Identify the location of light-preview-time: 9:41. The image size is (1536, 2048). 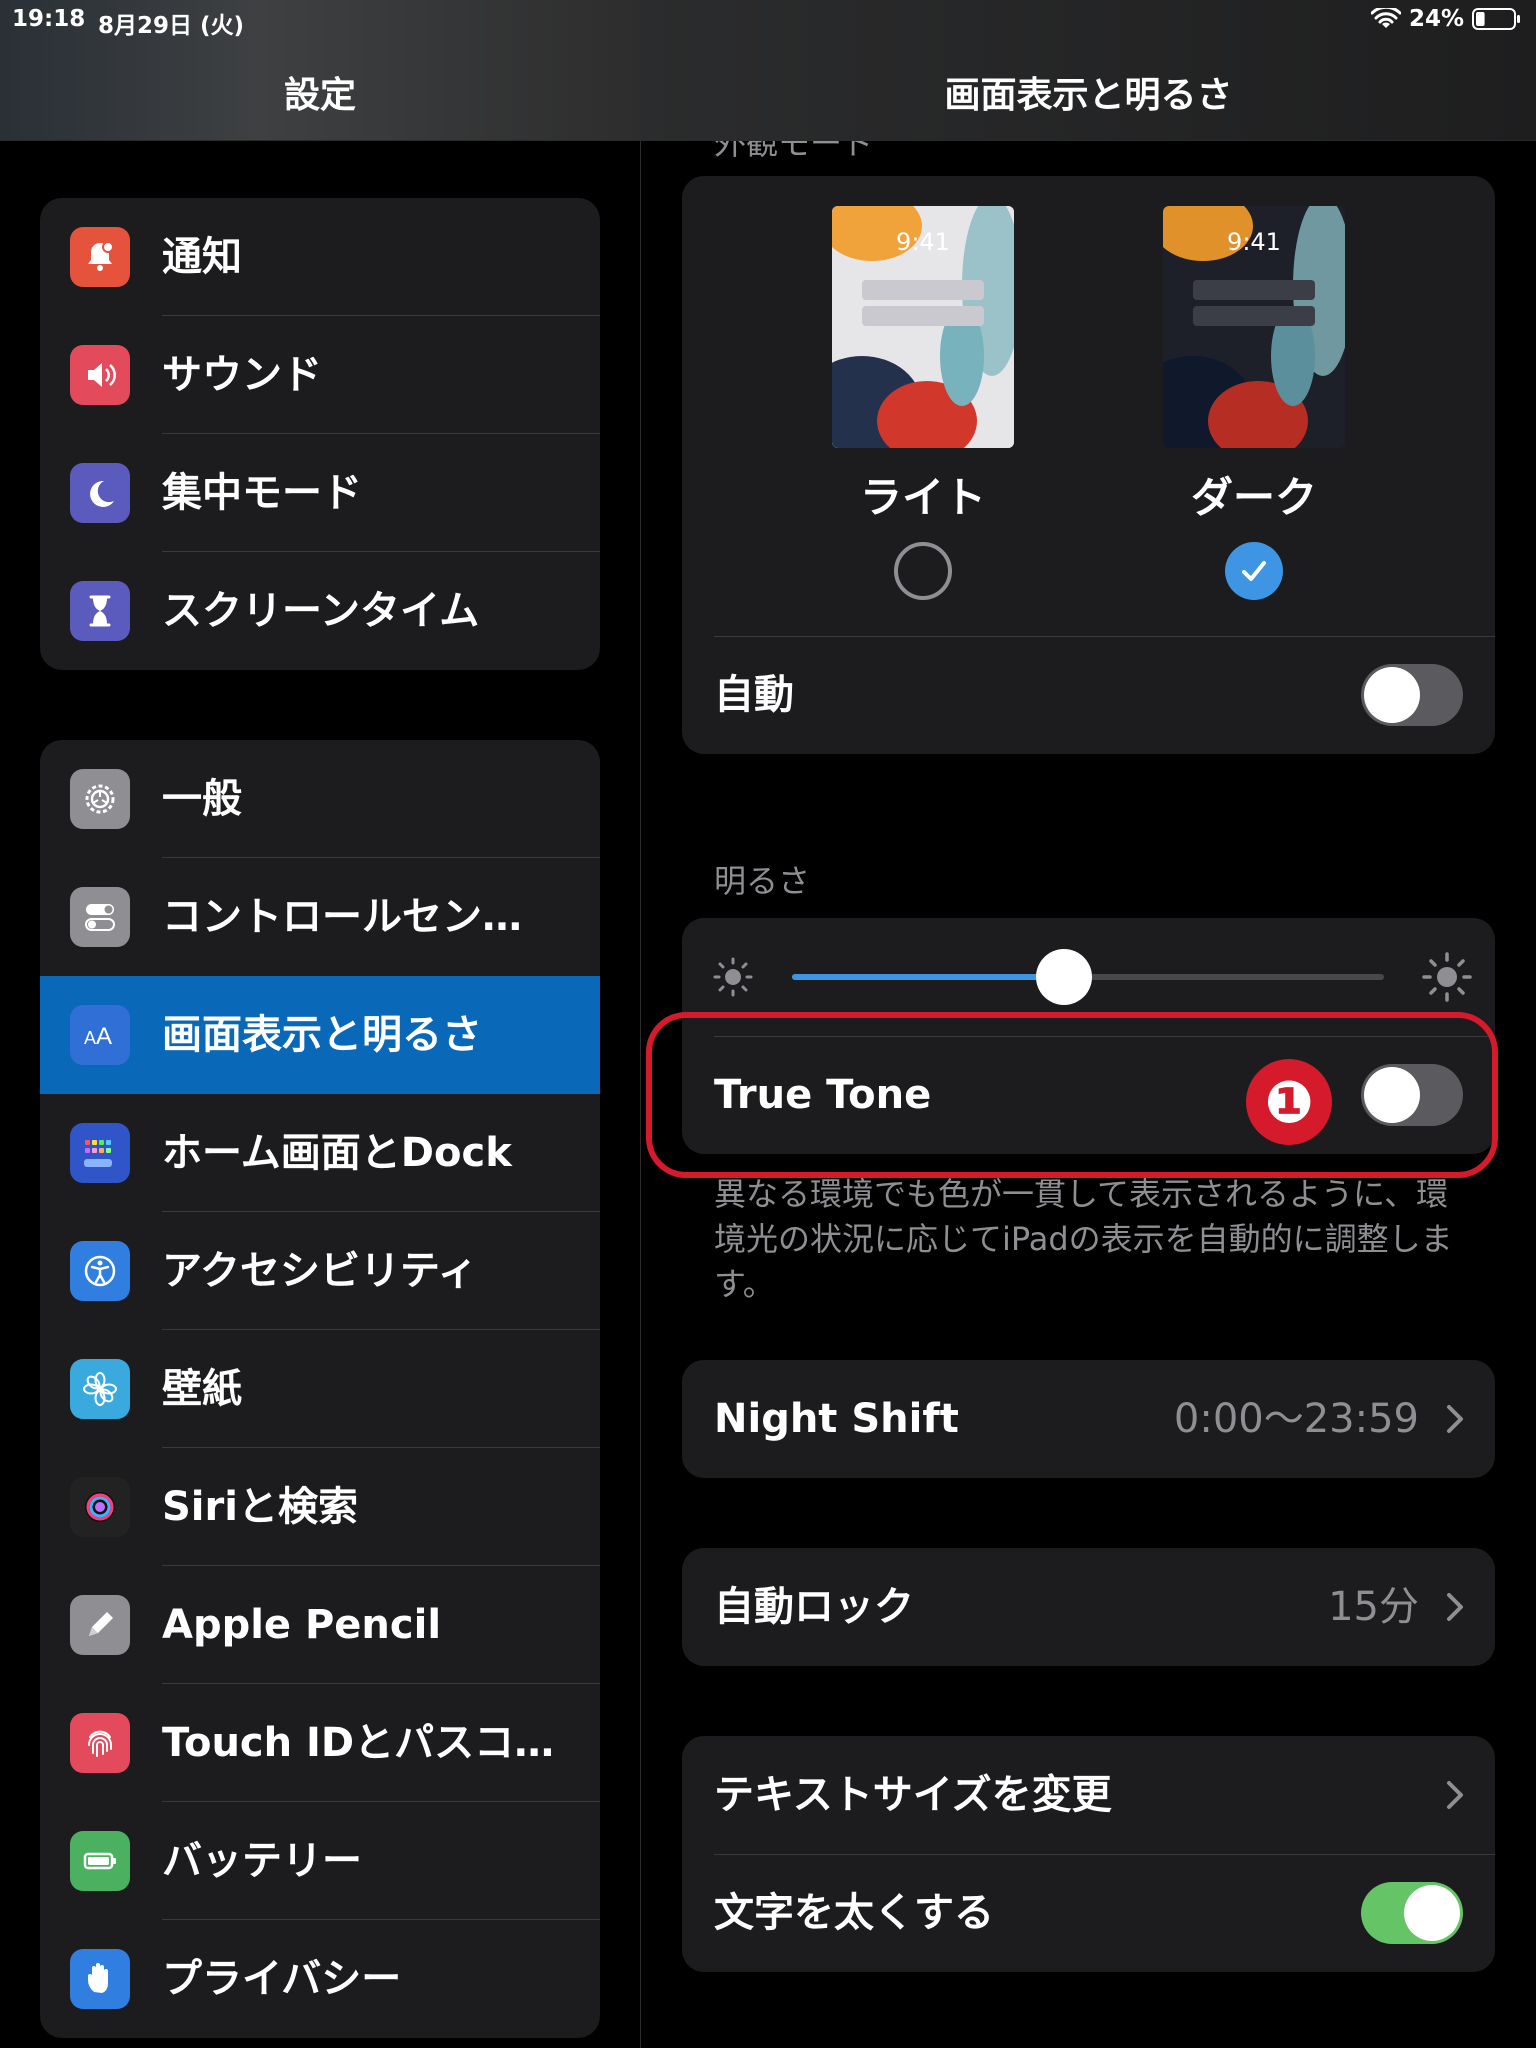
(923, 242).